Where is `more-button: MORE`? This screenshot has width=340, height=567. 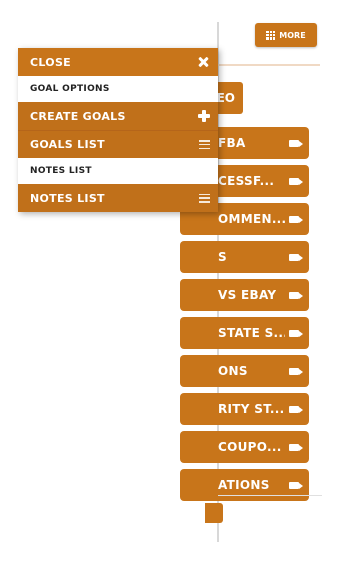
more-button: MORE is located at coordinates (286, 35).